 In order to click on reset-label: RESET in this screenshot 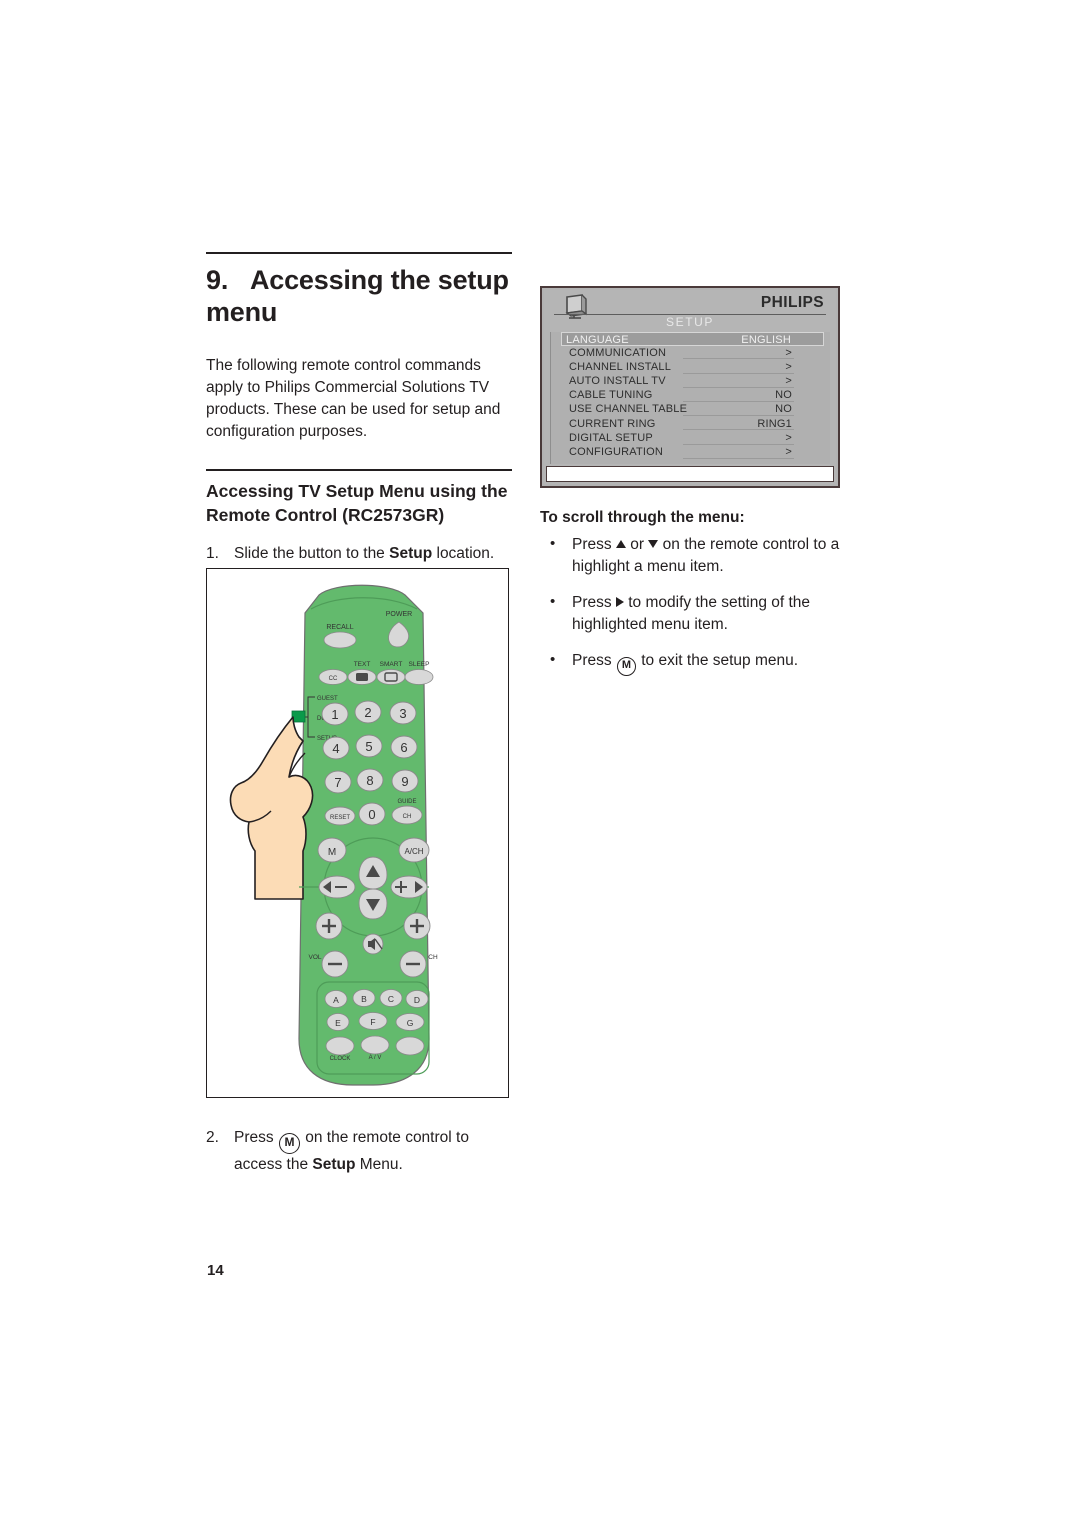, I will do `click(340, 818)`.